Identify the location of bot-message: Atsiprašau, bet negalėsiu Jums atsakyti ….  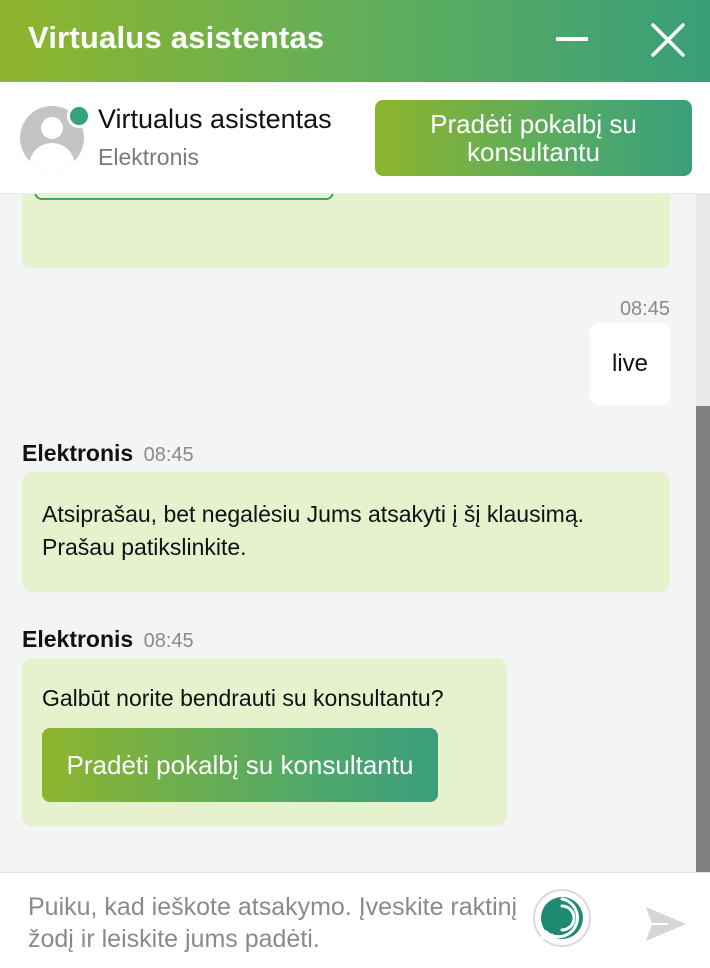
(346, 532).